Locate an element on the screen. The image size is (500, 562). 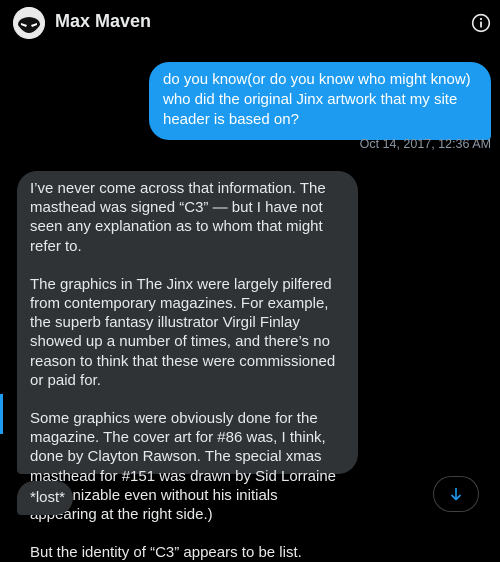
message-timestamp: Oct 14, 2017, 12:36 AM is located at coordinates (425, 144).